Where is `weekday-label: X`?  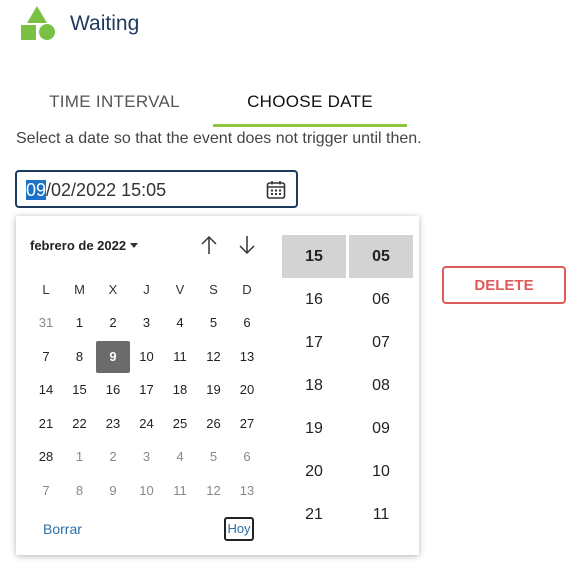 weekday-label: X is located at coordinates (113, 289).